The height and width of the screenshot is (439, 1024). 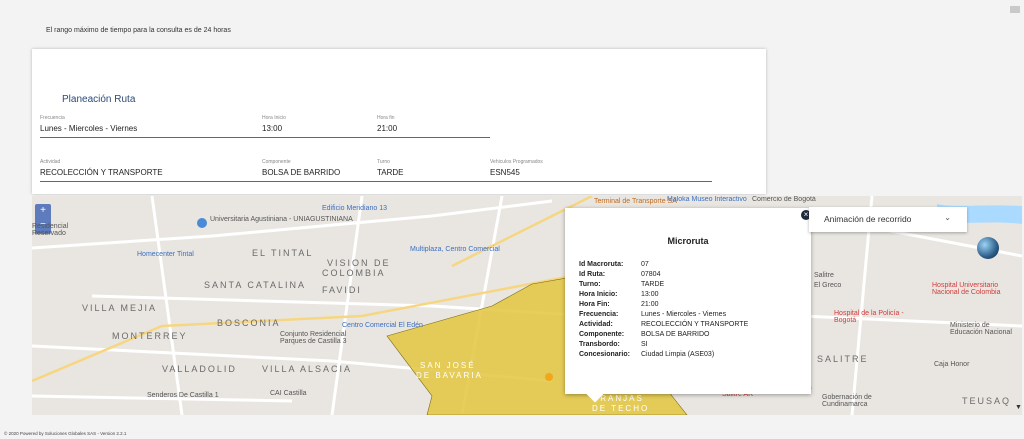 What do you see at coordinates (684, 314) in the screenshot?
I see `popup-row-value: Lunes - Miercoles - Viernes` at bounding box center [684, 314].